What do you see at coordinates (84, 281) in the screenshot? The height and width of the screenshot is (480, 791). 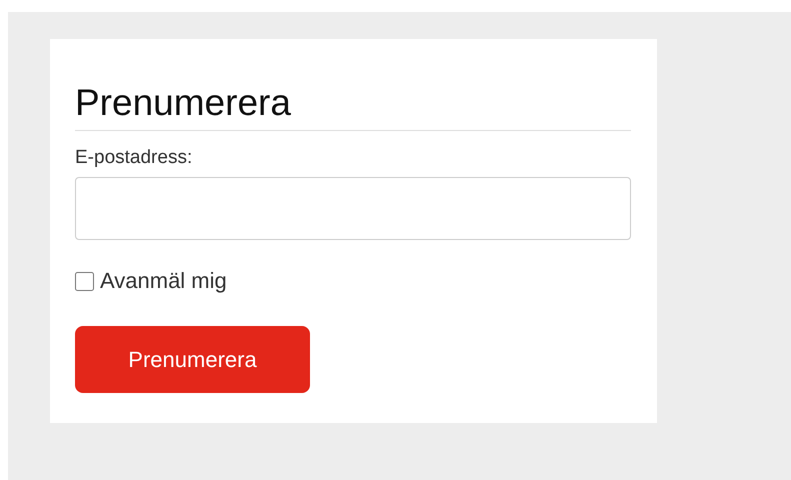 I see `unsubscribe-checkbox` at bounding box center [84, 281].